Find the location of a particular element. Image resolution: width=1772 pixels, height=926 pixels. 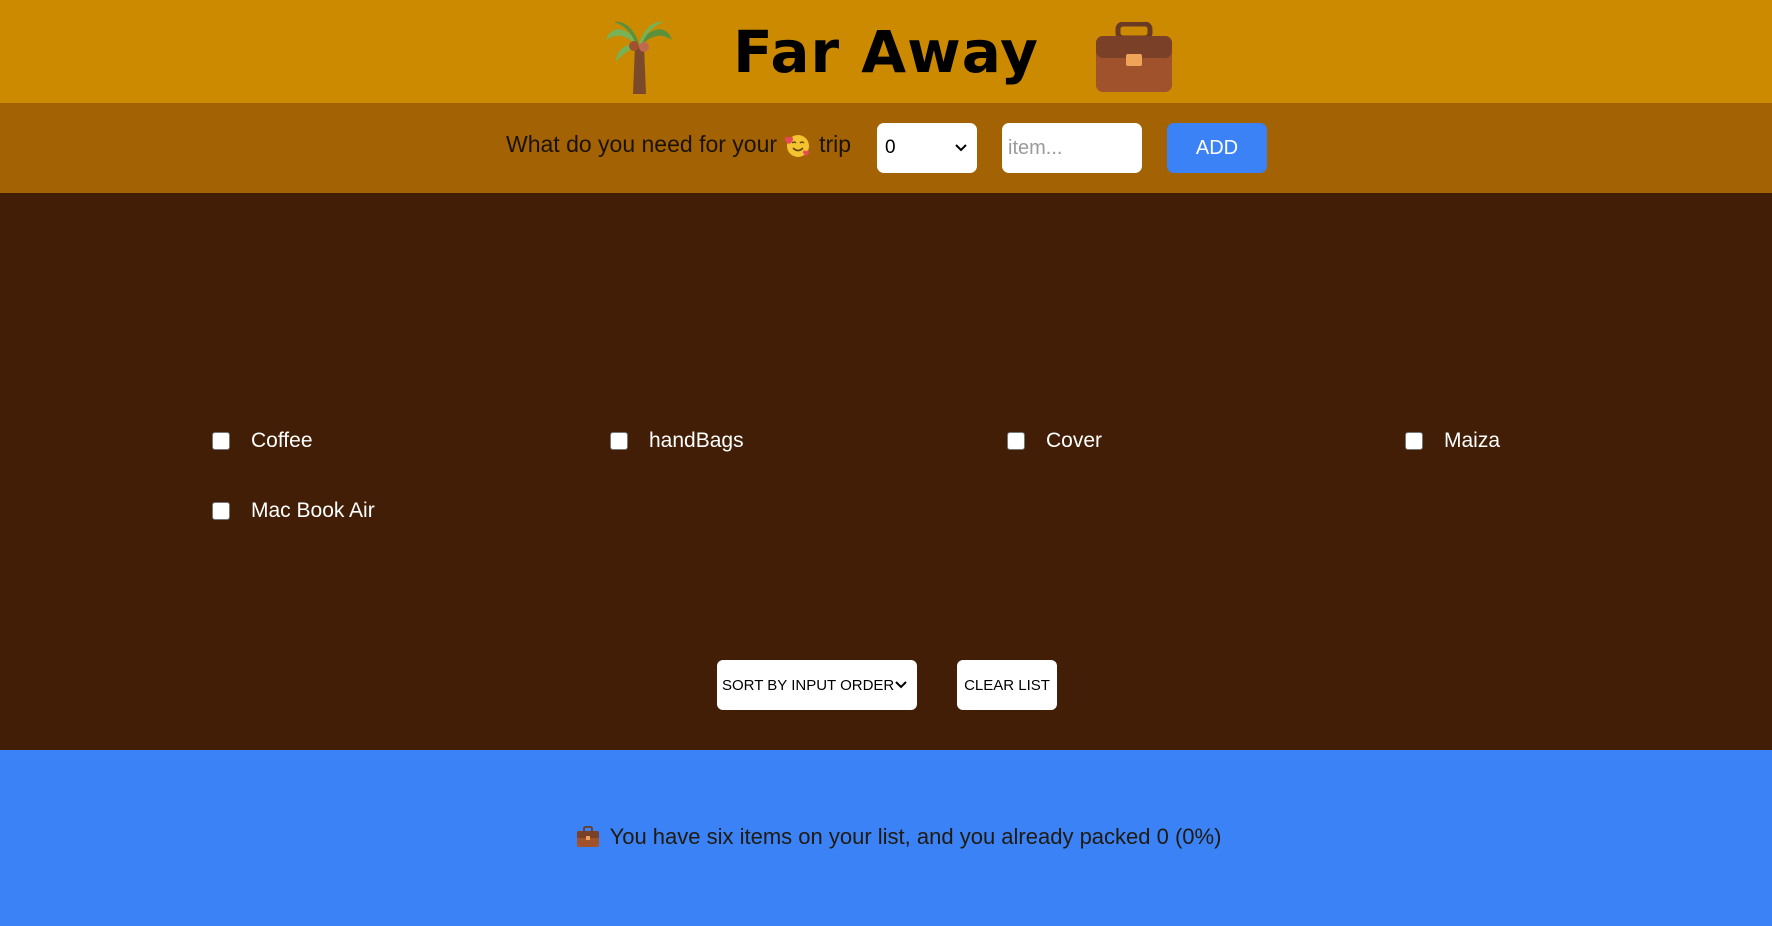

add-button: ADD is located at coordinates (1217, 148).